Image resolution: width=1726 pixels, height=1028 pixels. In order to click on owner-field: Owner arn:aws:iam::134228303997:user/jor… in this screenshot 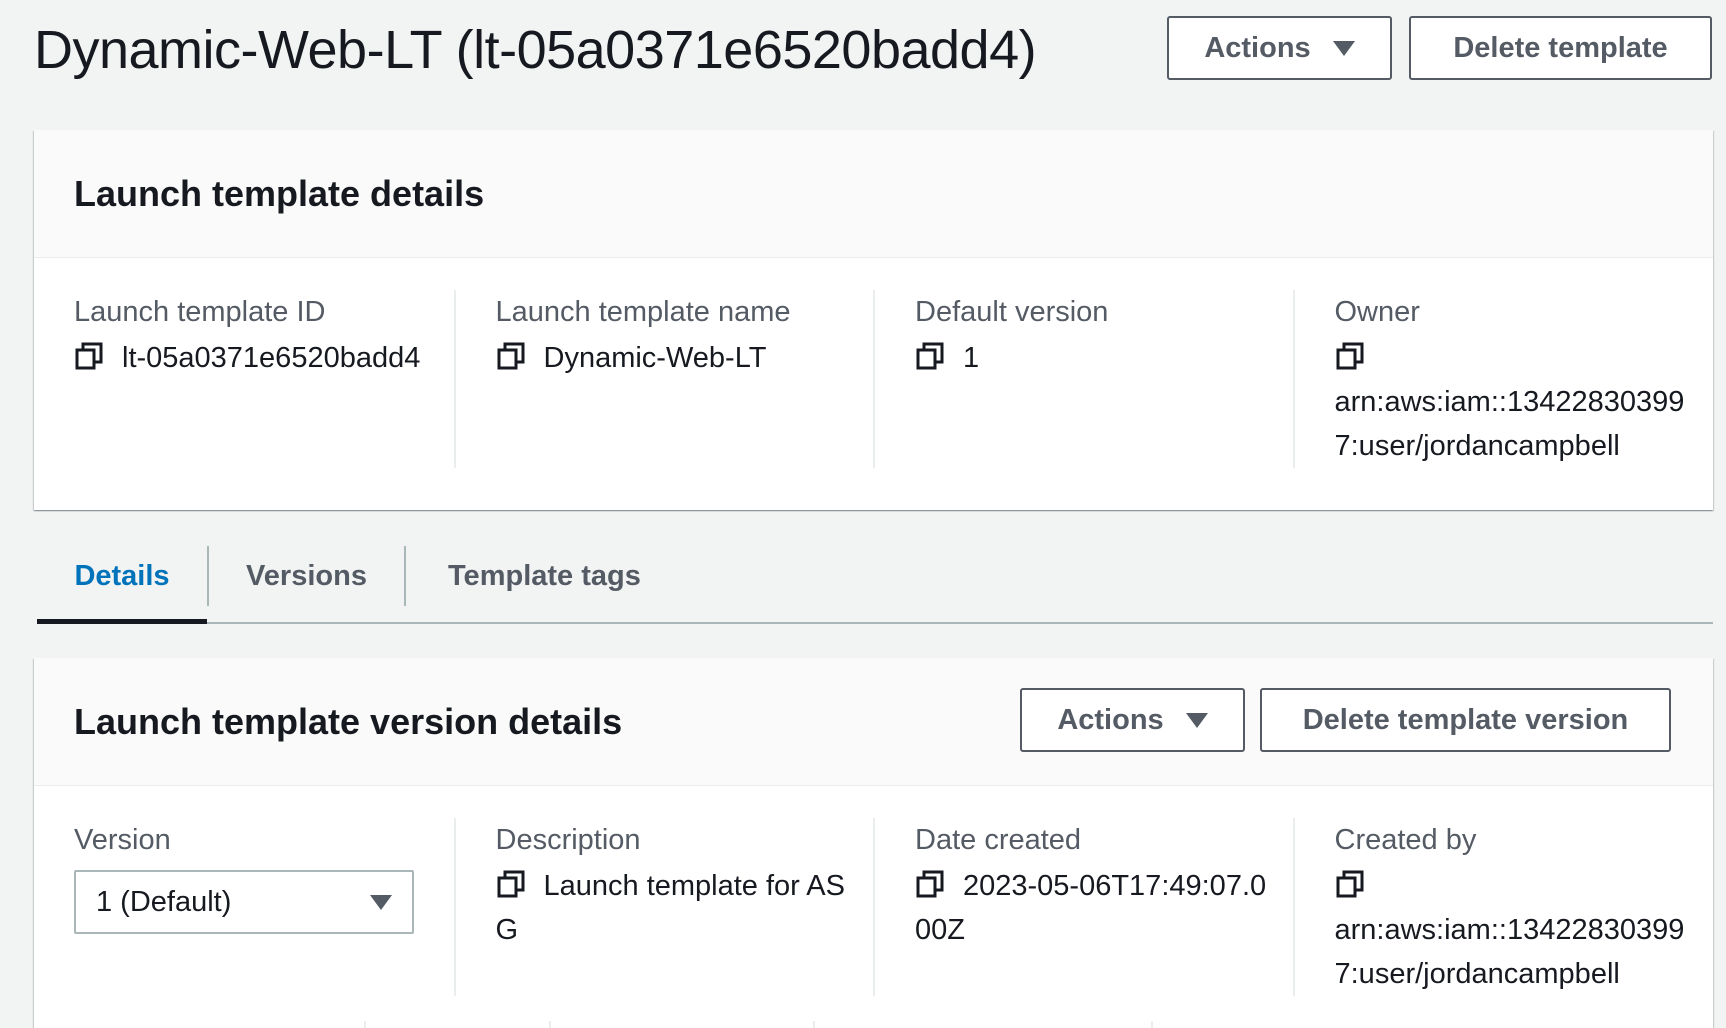, I will do `click(1503, 379)`.